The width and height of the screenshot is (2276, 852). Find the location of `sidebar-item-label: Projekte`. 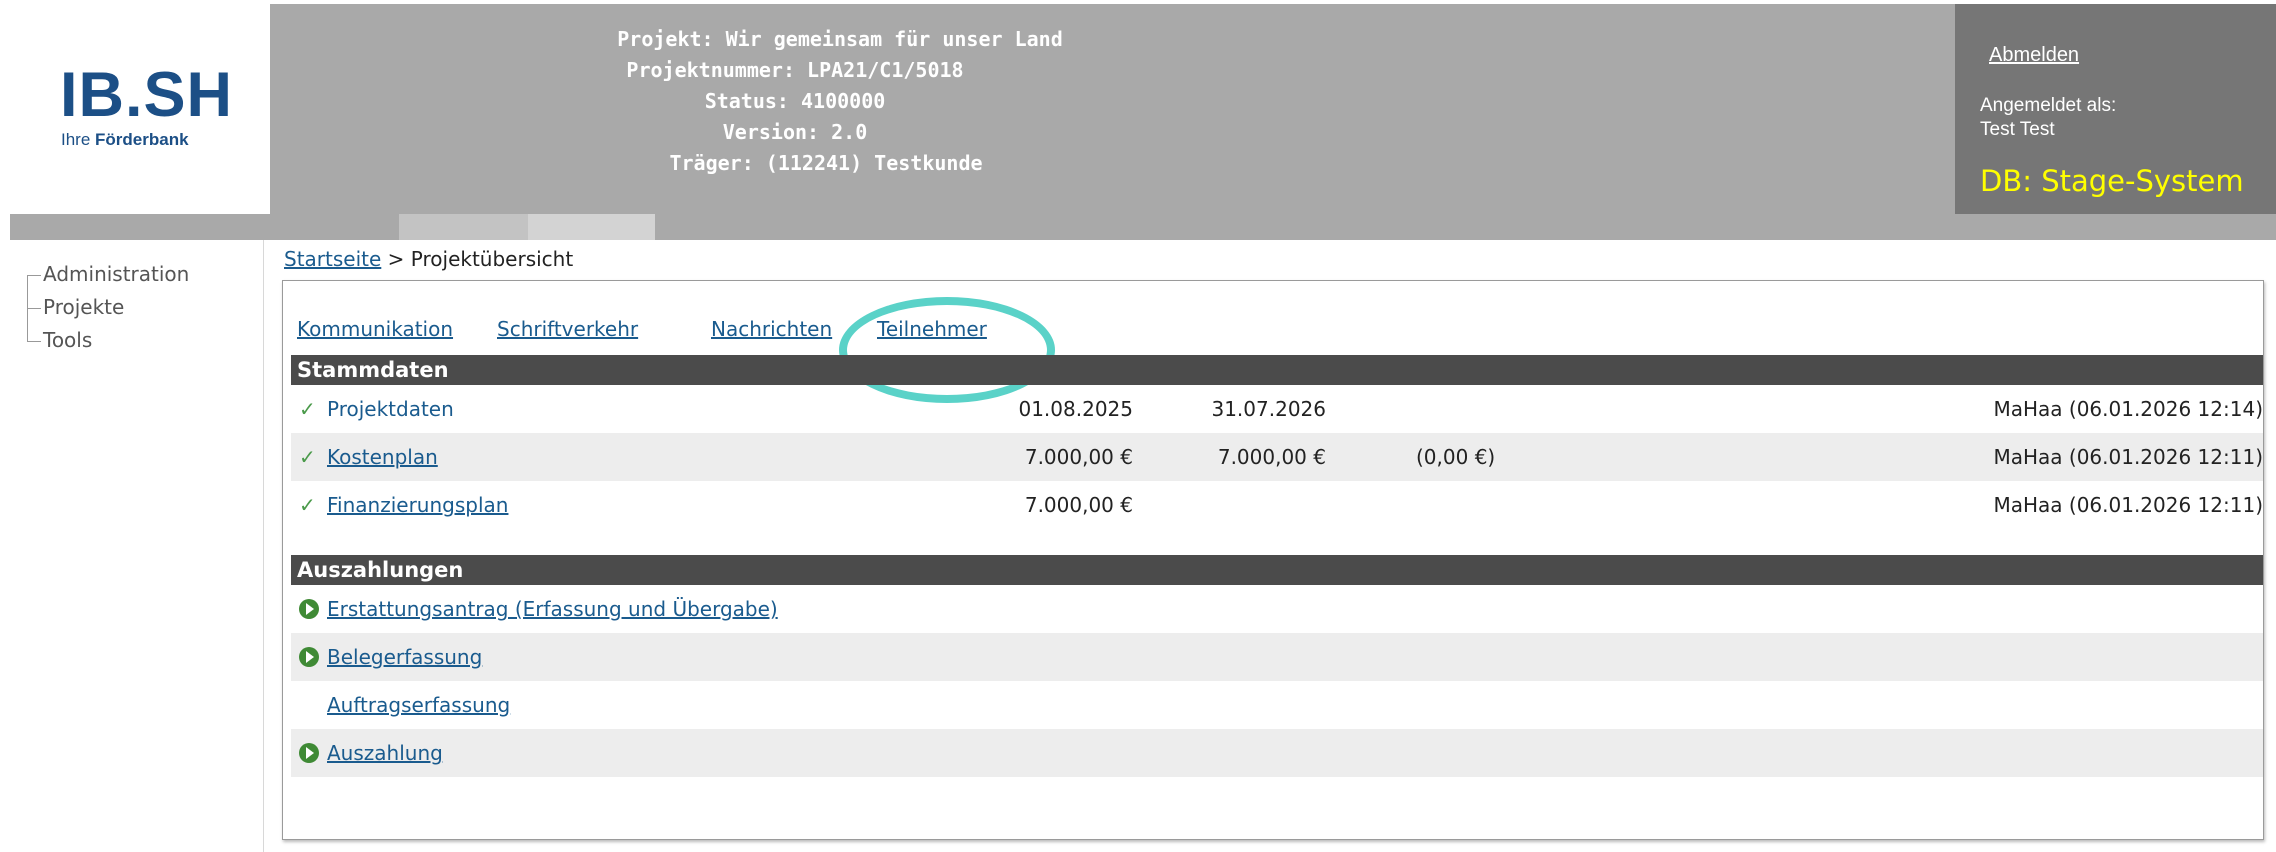

sidebar-item-label: Projekte is located at coordinates (84, 307).